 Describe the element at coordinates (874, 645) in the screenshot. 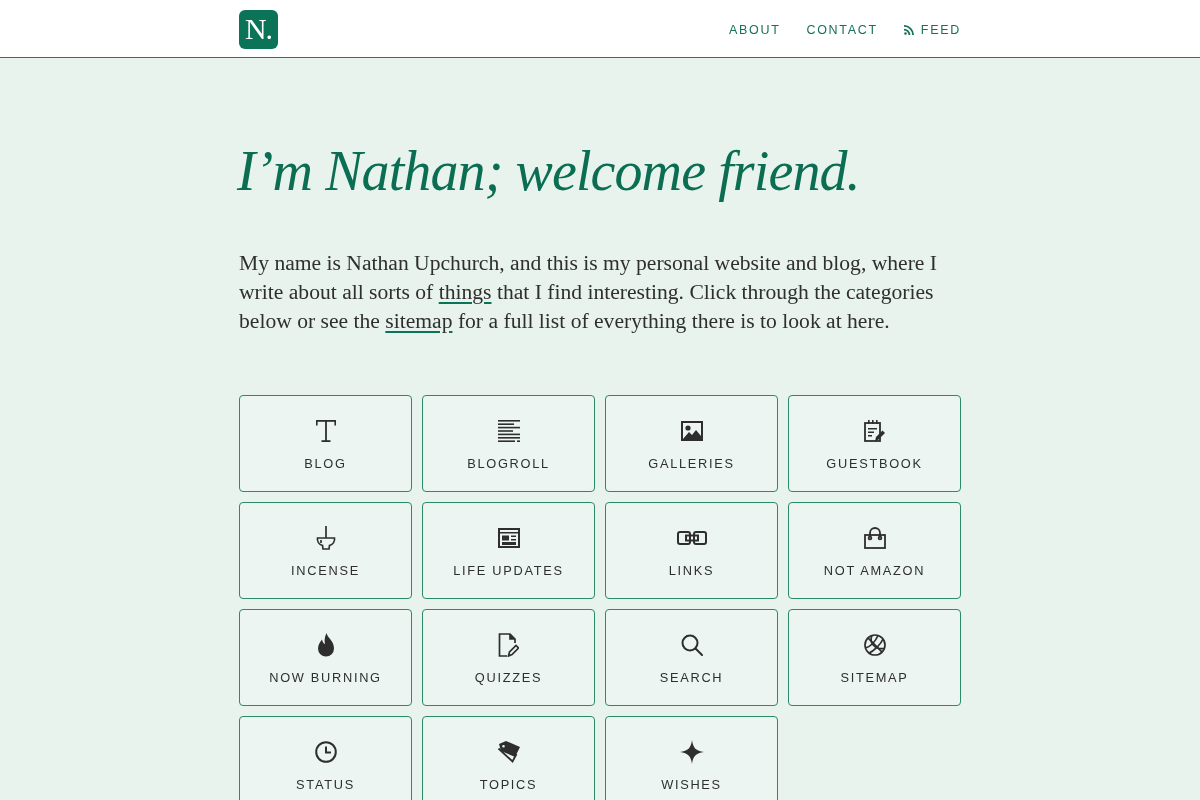

I see `globe-icon` at that location.